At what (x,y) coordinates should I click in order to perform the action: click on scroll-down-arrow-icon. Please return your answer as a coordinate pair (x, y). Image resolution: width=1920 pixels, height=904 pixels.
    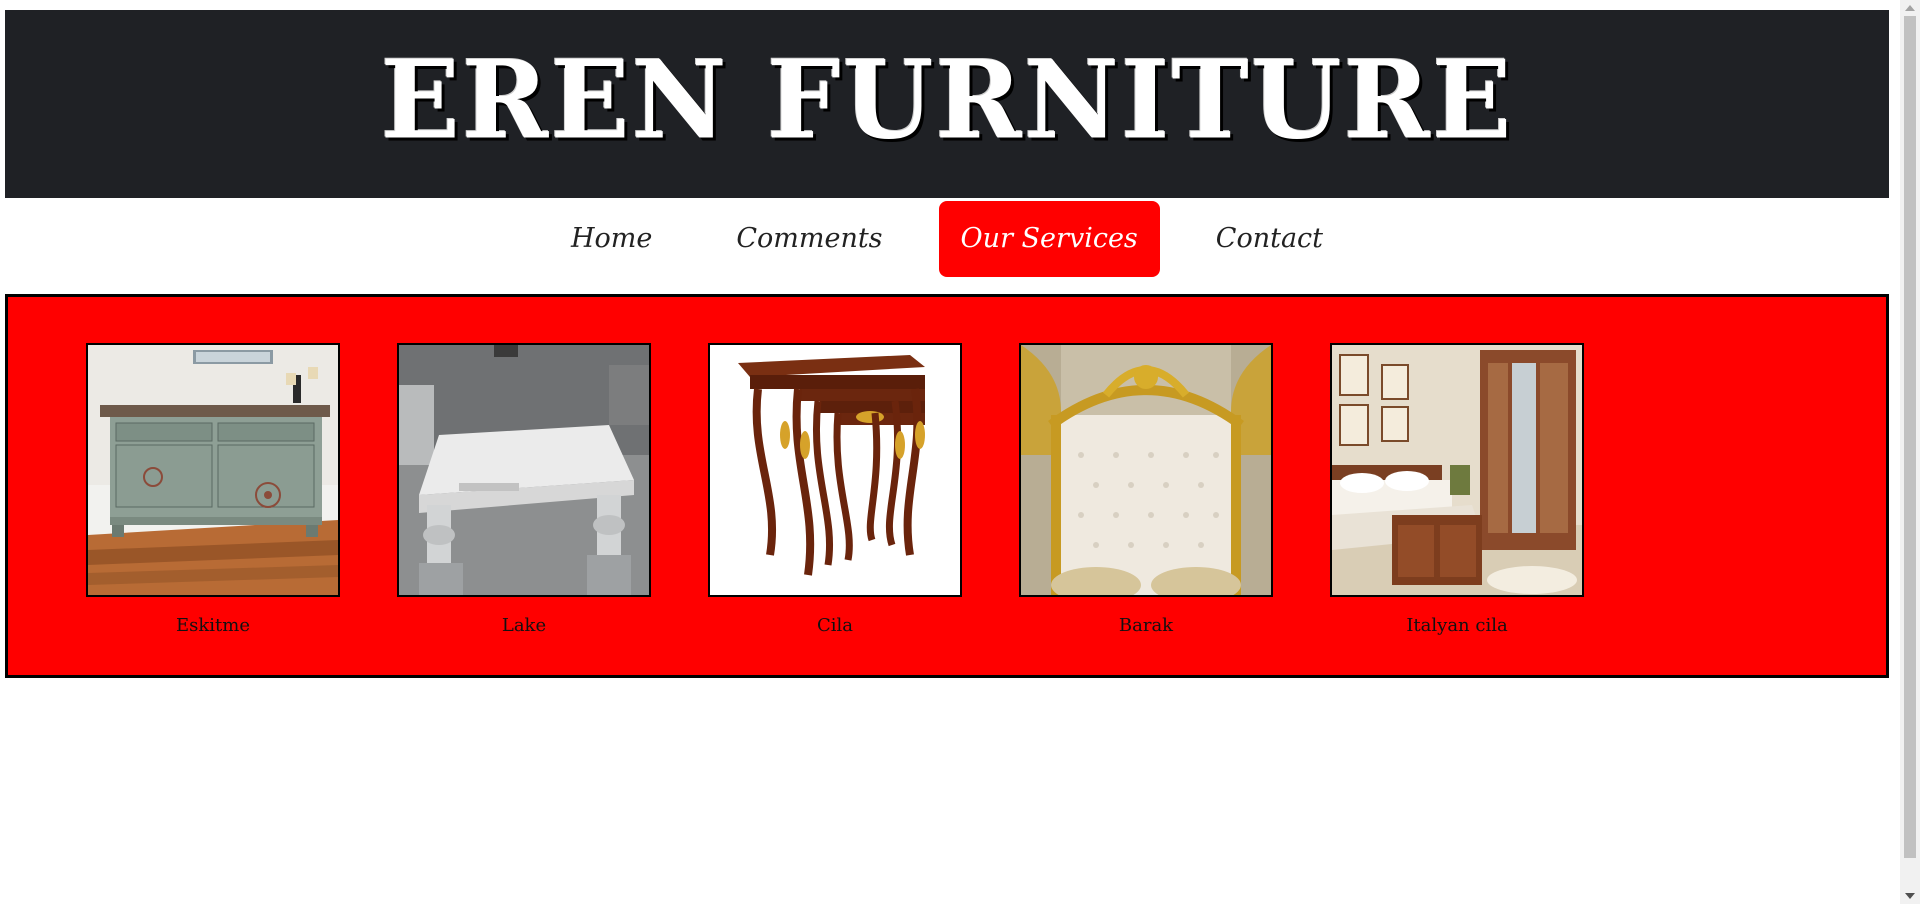
    Looking at the image, I should click on (1910, 896).